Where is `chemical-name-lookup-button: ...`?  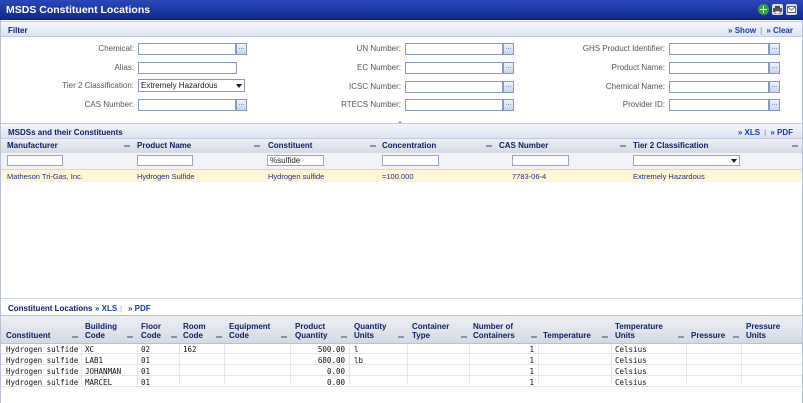
chemical-name-lookup-button: ... is located at coordinates (774, 87).